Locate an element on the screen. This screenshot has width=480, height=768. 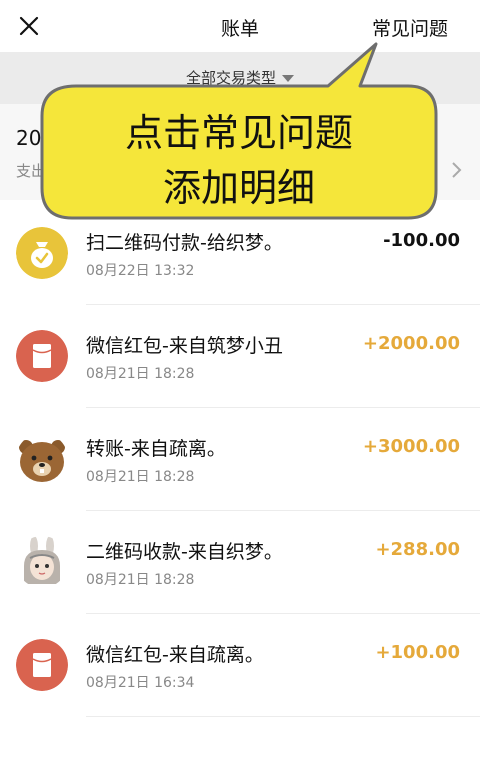
transaction-row: 二维码收款-来自织梦。 08月21日 18:28 +288.00 is located at coordinates (240, 562).